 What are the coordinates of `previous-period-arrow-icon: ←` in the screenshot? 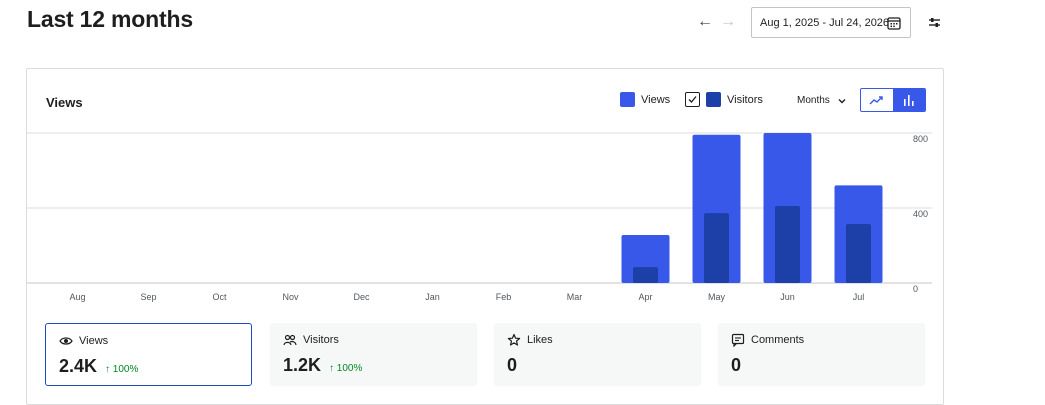 It's located at (705, 22).